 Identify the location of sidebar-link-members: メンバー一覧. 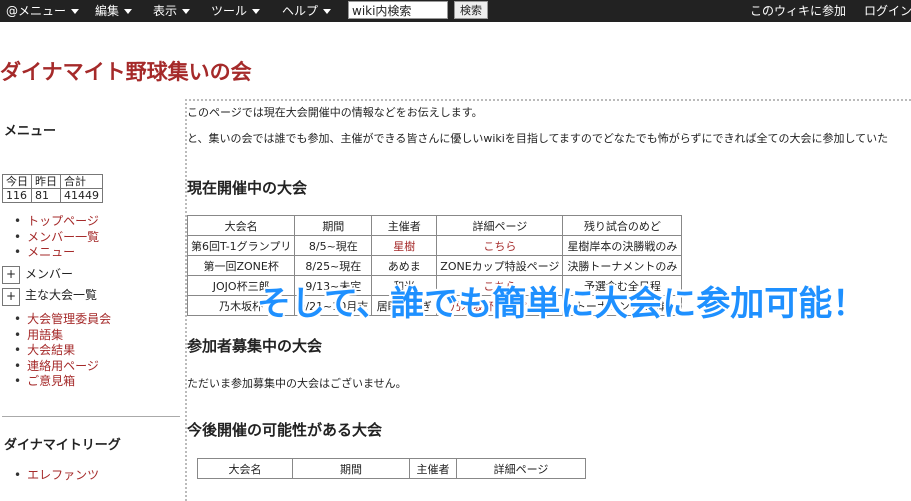
(56, 238).